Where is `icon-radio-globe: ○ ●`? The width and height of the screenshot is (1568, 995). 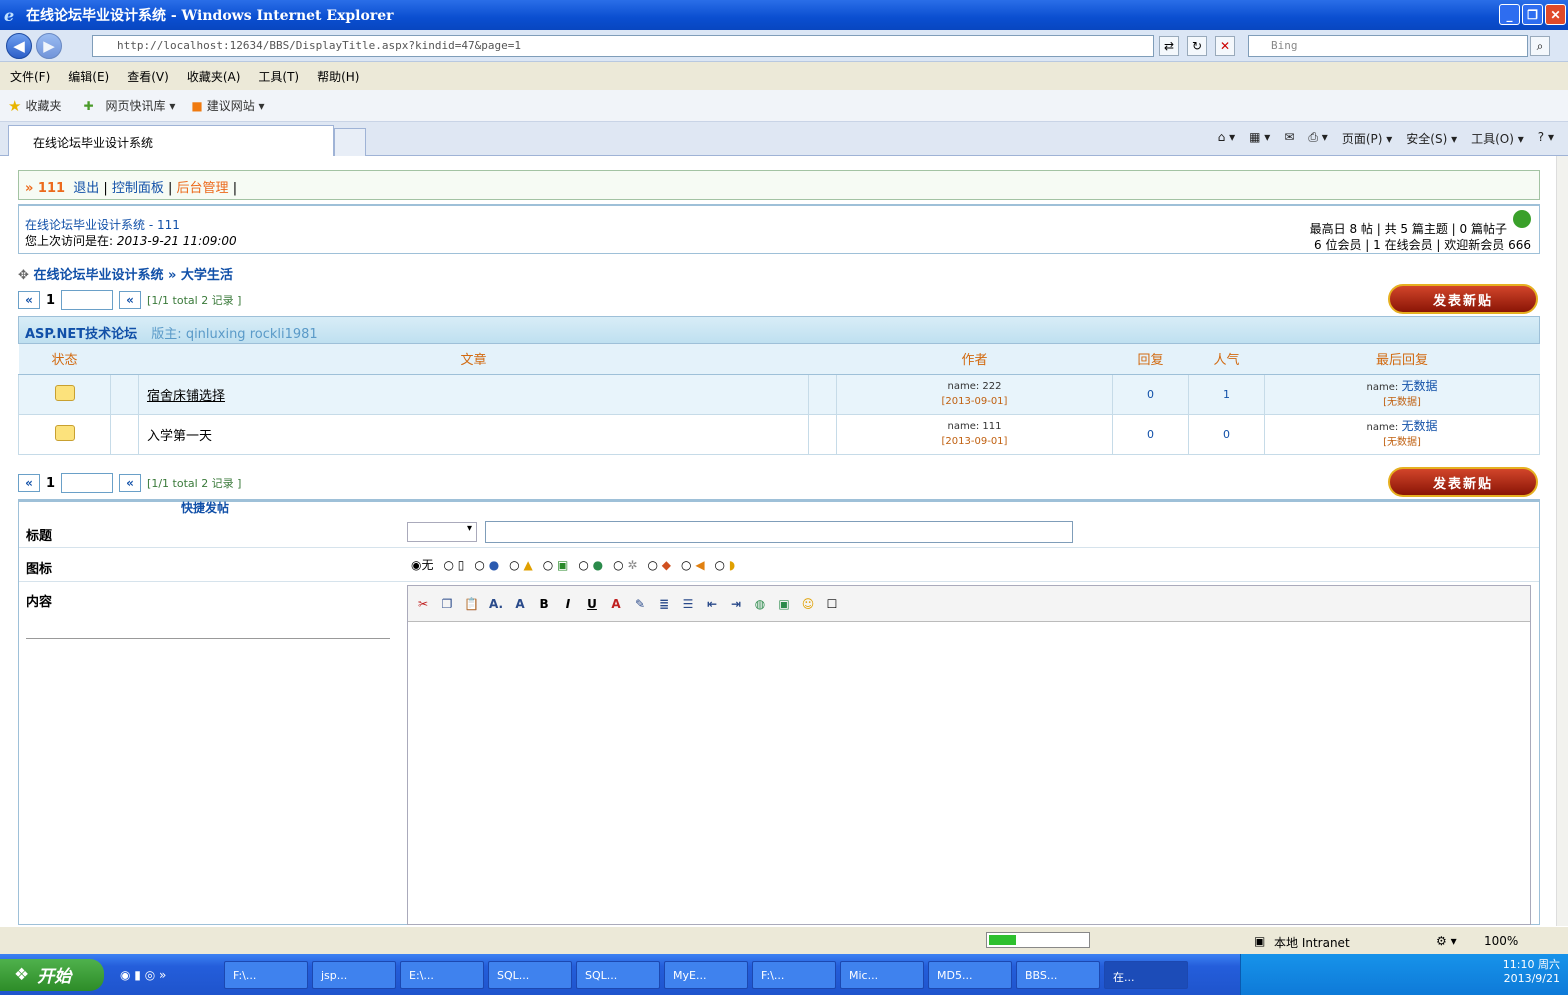
icon-radio-globe: ○ ● is located at coordinates (590, 565).